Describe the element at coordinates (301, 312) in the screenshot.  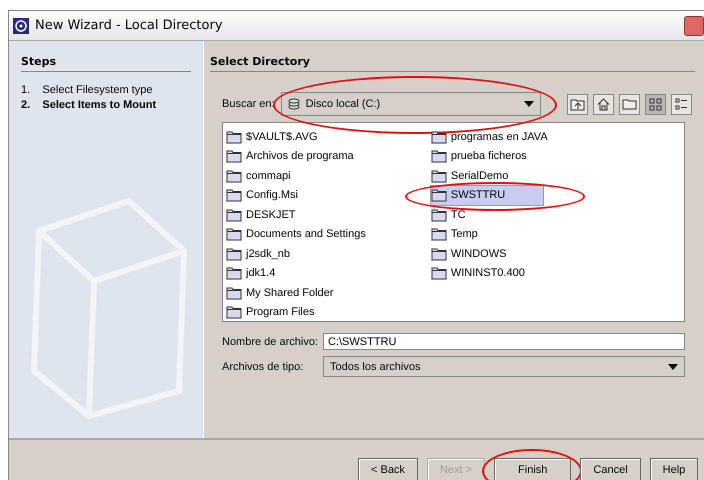
I see `folder-item: Program Files` at that location.